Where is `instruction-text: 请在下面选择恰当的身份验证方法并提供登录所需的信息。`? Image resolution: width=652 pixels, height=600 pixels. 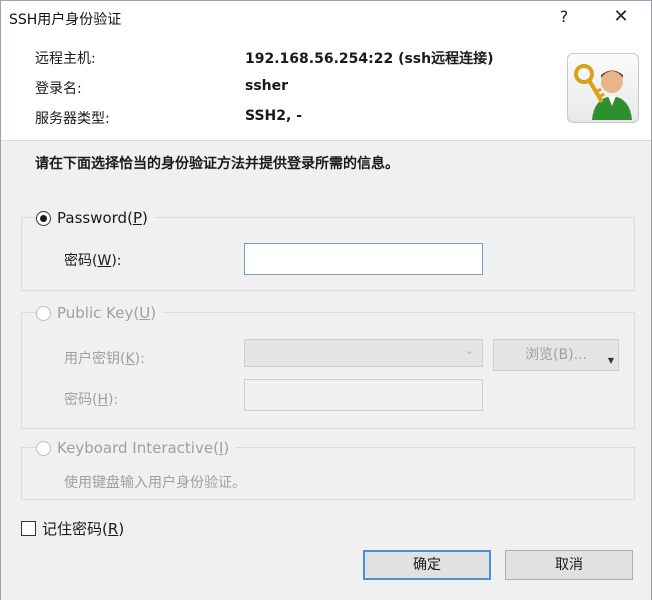 instruction-text: 请在下面选择恰当的身份验证方法并提供登录所需的信息。 is located at coordinates (217, 164).